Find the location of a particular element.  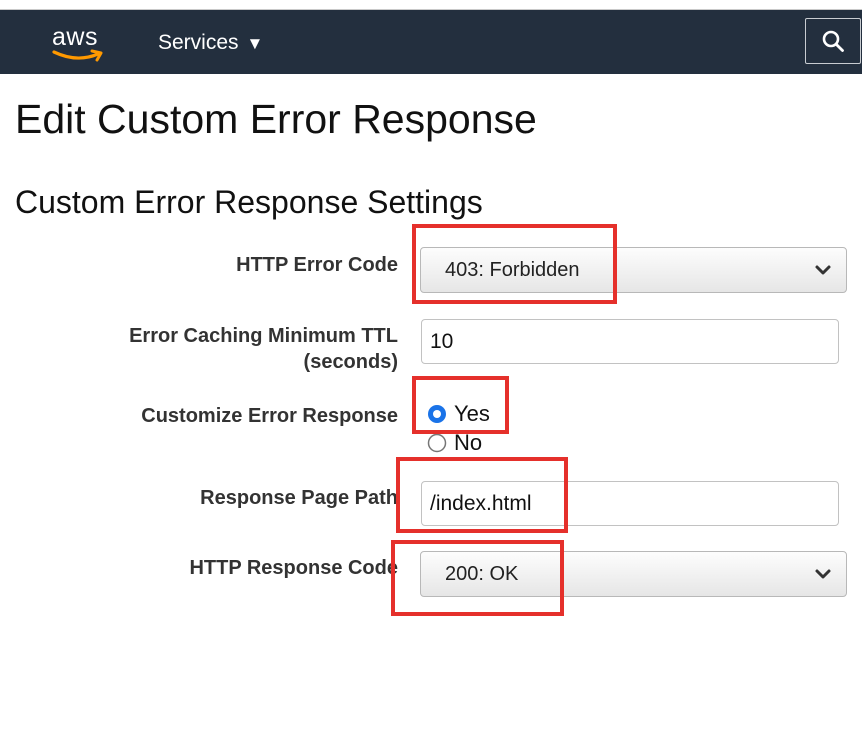

customize-error-response-label: Customize Error Response is located at coordinates (269, 416).